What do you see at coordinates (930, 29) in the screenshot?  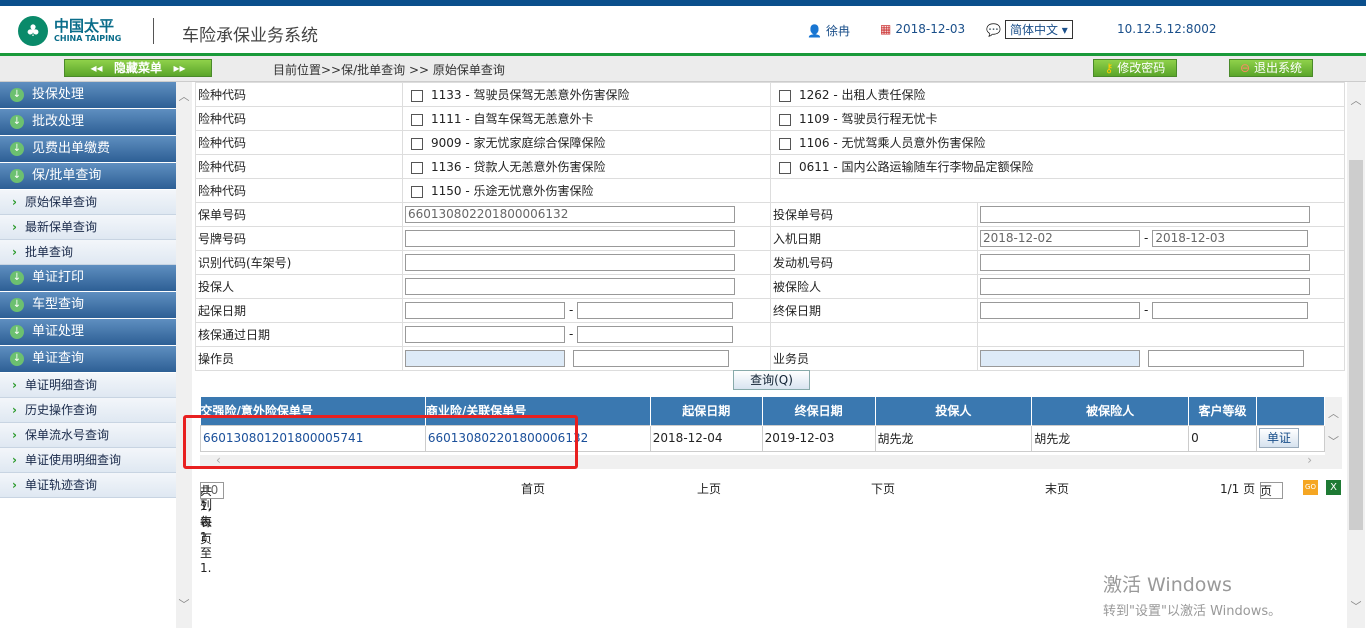 I see `current-date: 2018-12-03` at bounding box center [930, 29].